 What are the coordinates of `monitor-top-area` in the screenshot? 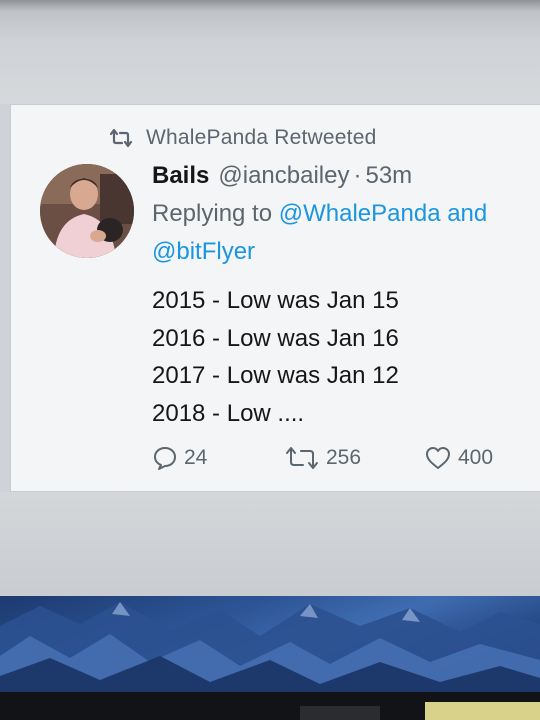 It's located at (270, 52).